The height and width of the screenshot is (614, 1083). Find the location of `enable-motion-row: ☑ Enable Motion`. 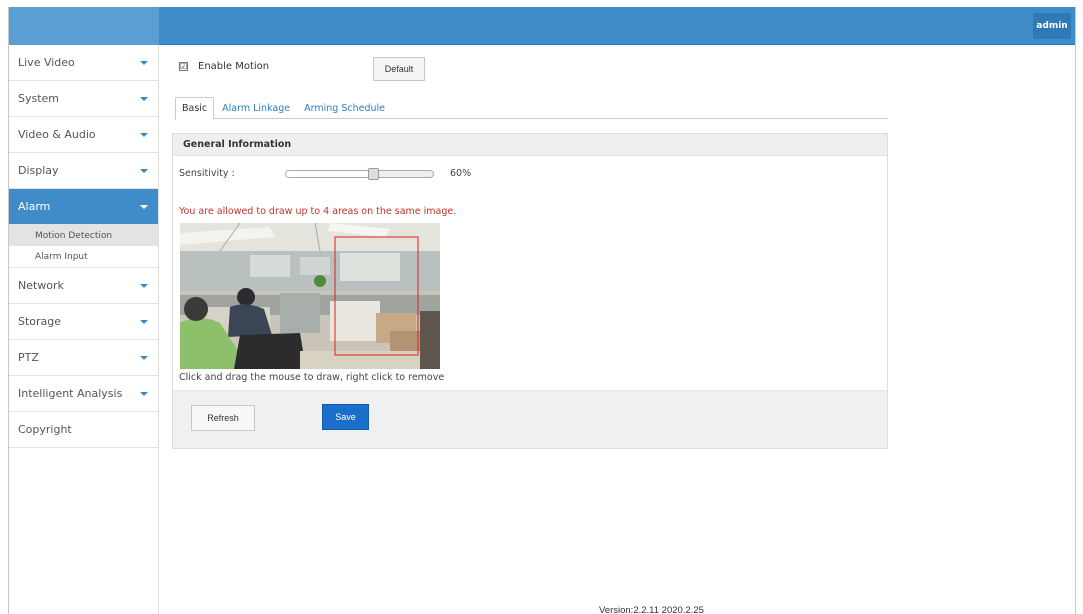

enable-motion-row: ☑ Enable Motion is located at coordinates (224, 66).